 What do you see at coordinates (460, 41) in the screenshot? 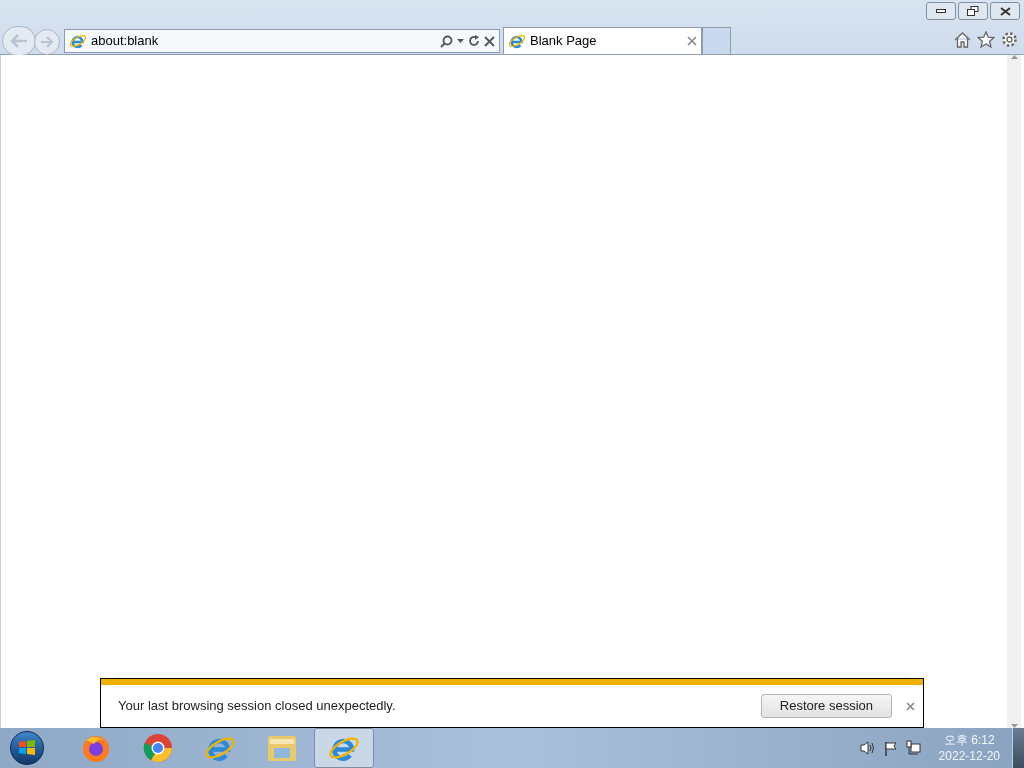
I see `dropdown-caret-icon` at bounding box center [460, 41].